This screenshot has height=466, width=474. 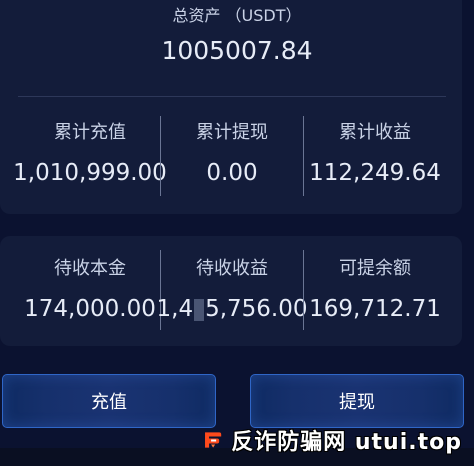 What do you see at coordinates (375, 288) in the screenshot?
I see `stat-available-balance: 可提余额 169,712.71` at bounding box center [375, 288].